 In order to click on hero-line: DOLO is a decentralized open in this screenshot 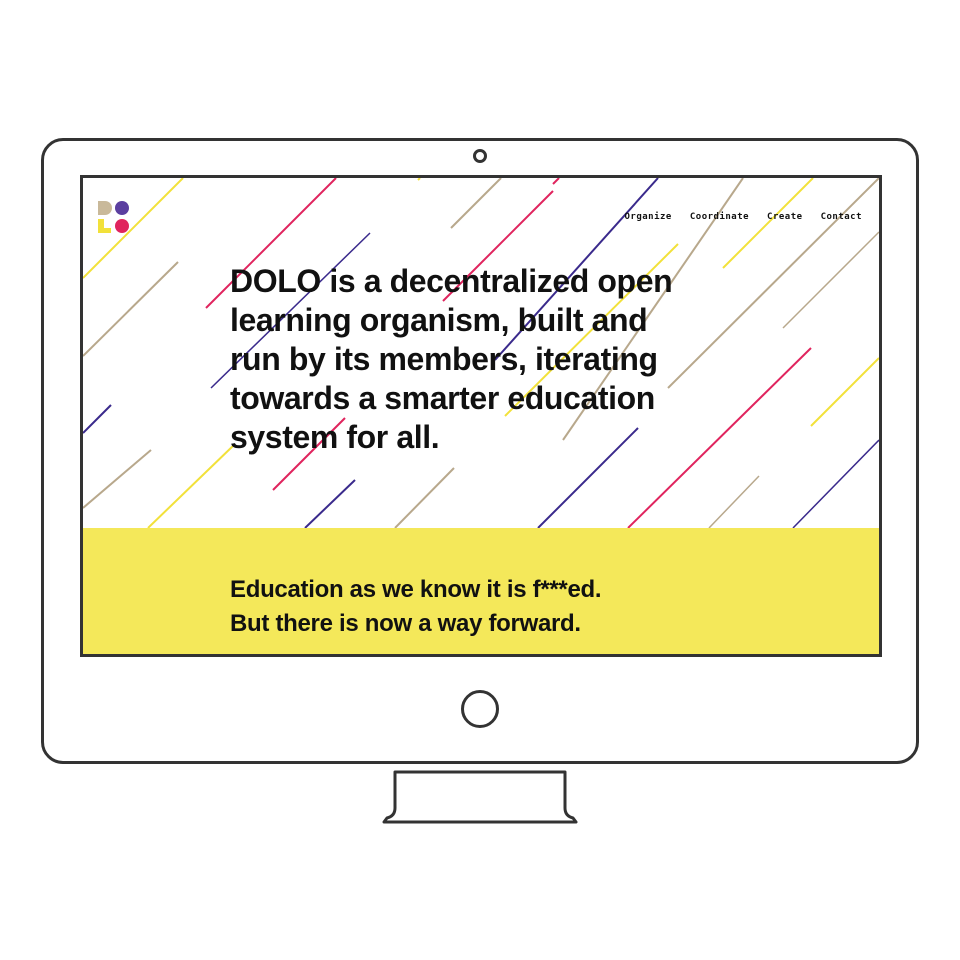, I will do `click(451, 281)`.